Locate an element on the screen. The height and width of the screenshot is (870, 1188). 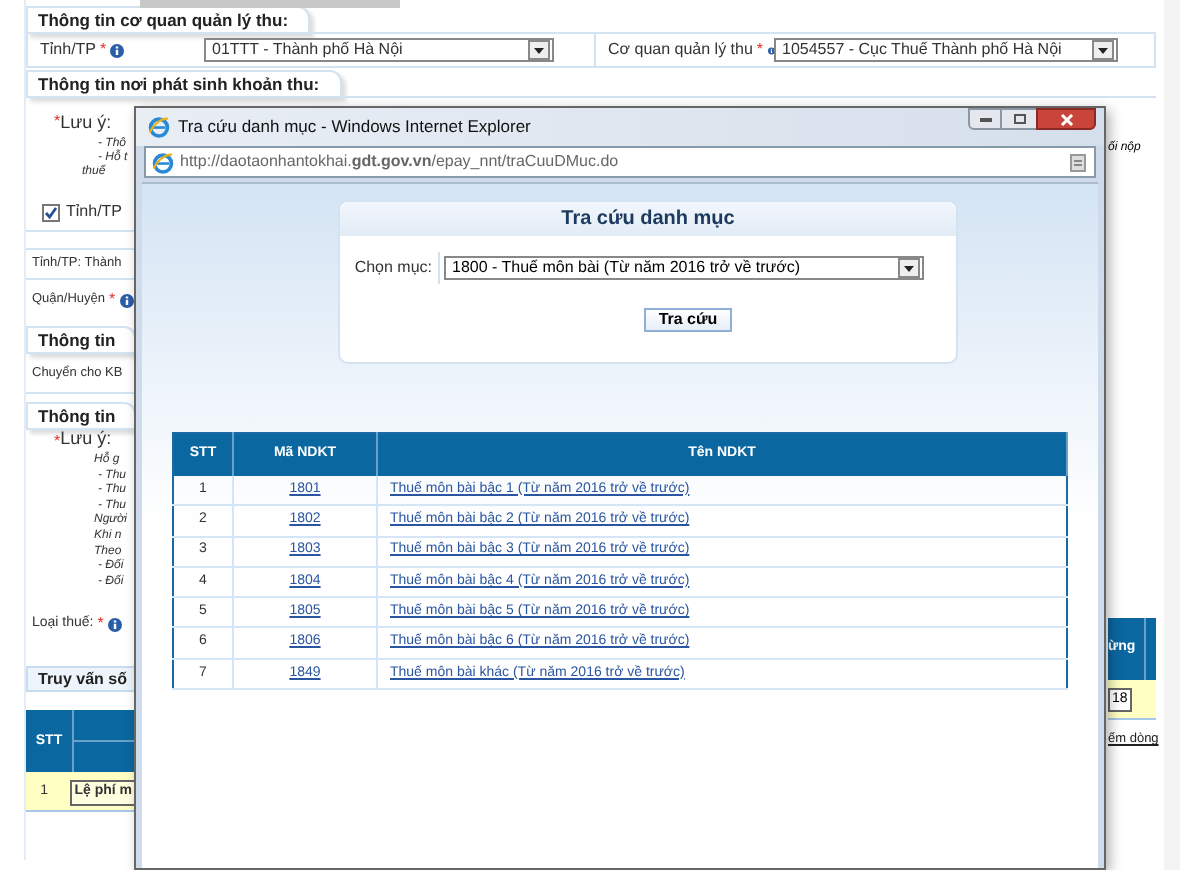
section-header: Truy vấn số is located at coordinates (81, 679).